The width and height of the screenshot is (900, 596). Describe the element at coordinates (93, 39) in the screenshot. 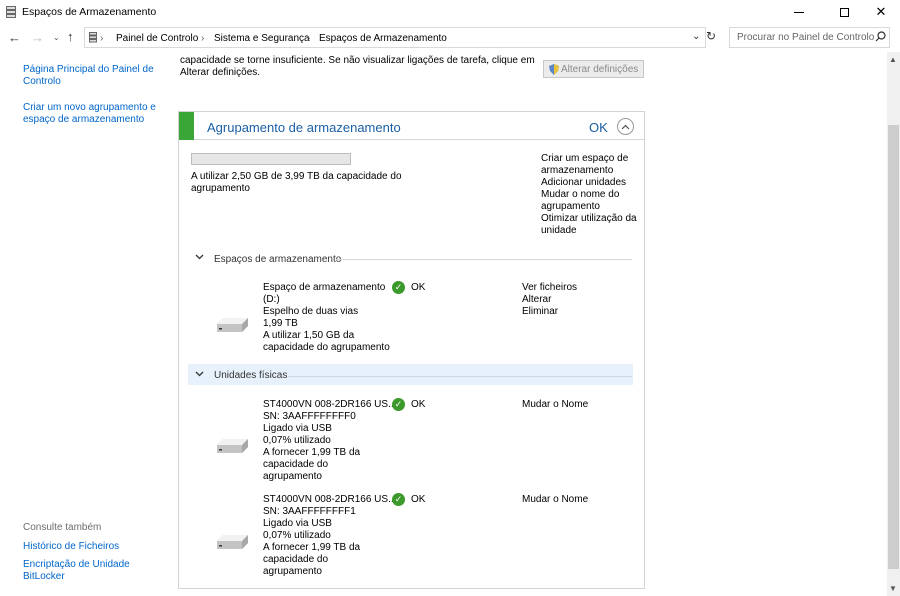

I see `location-icon` at that location.